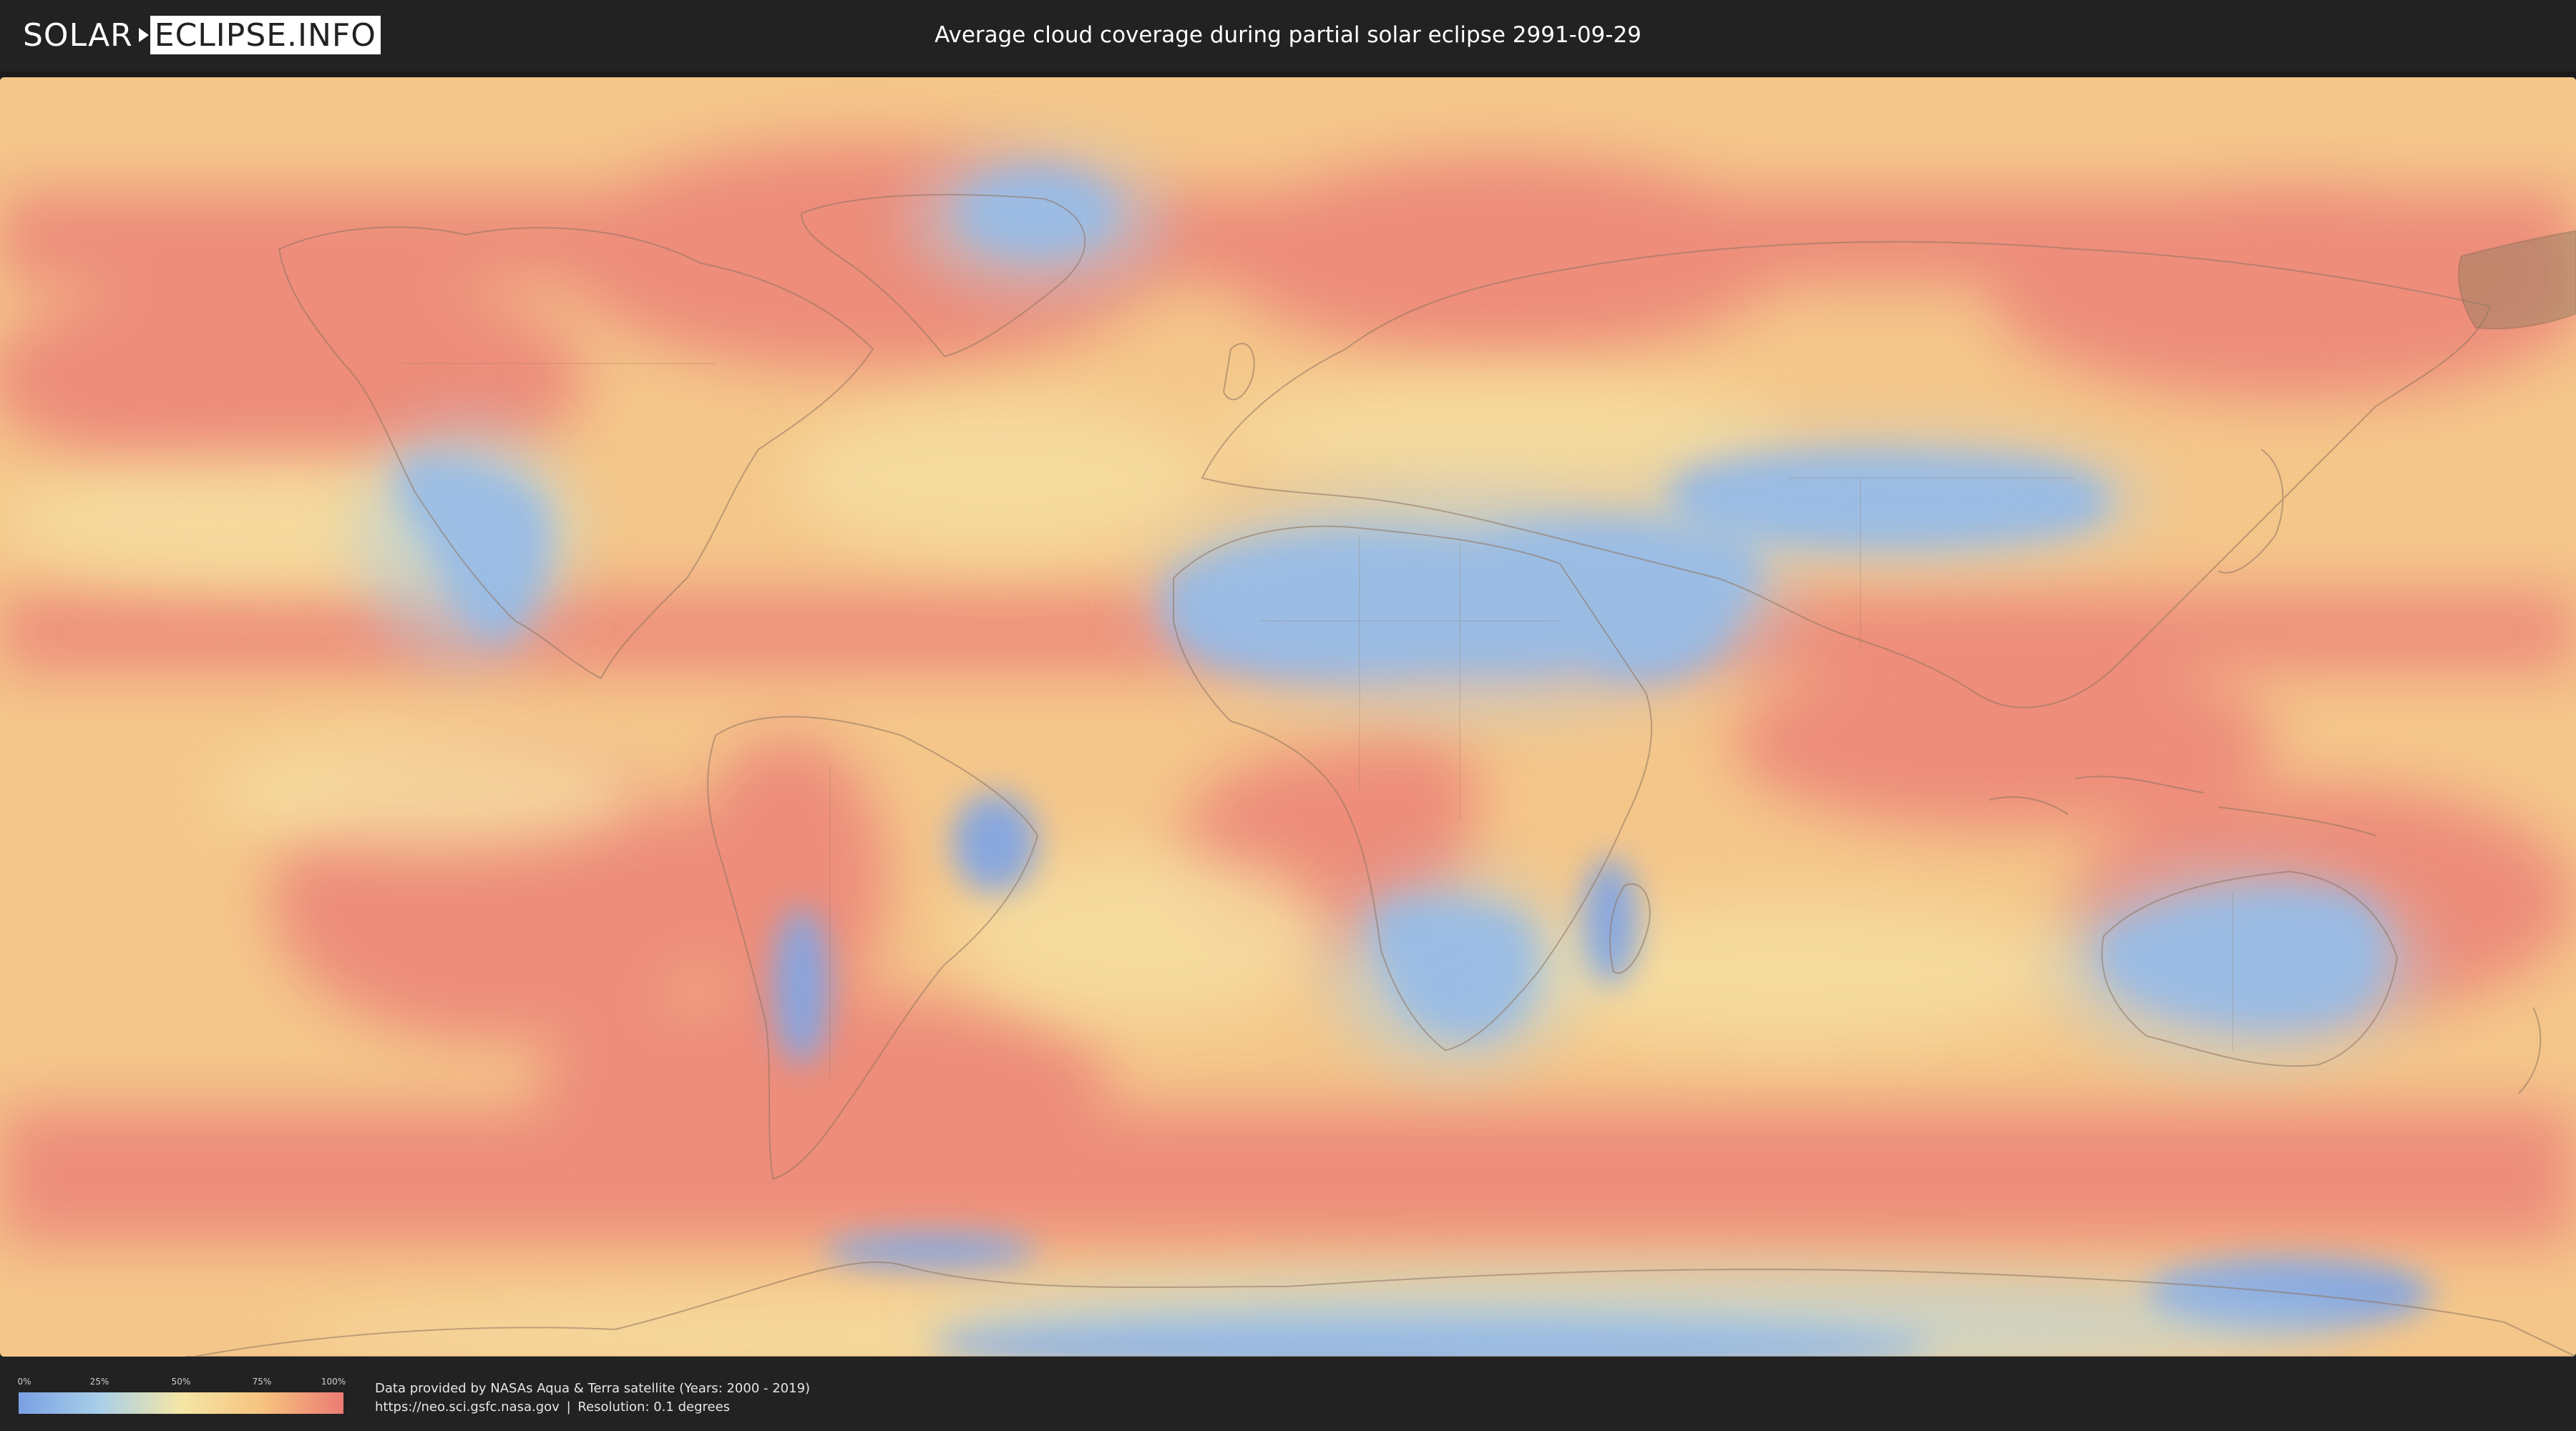  Describe the element at coordinates (262, 1382) in the screenshot. I see `legend-tick-75: 75%` at that location.